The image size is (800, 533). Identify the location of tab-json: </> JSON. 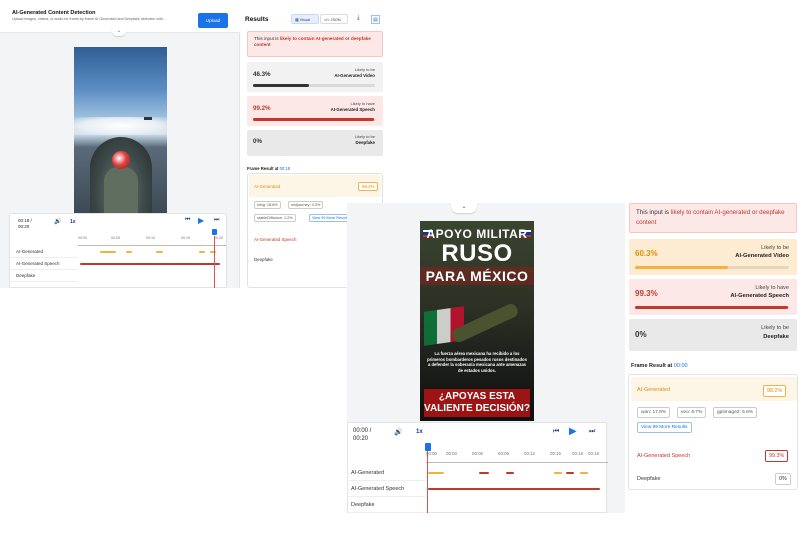
(334, 19).